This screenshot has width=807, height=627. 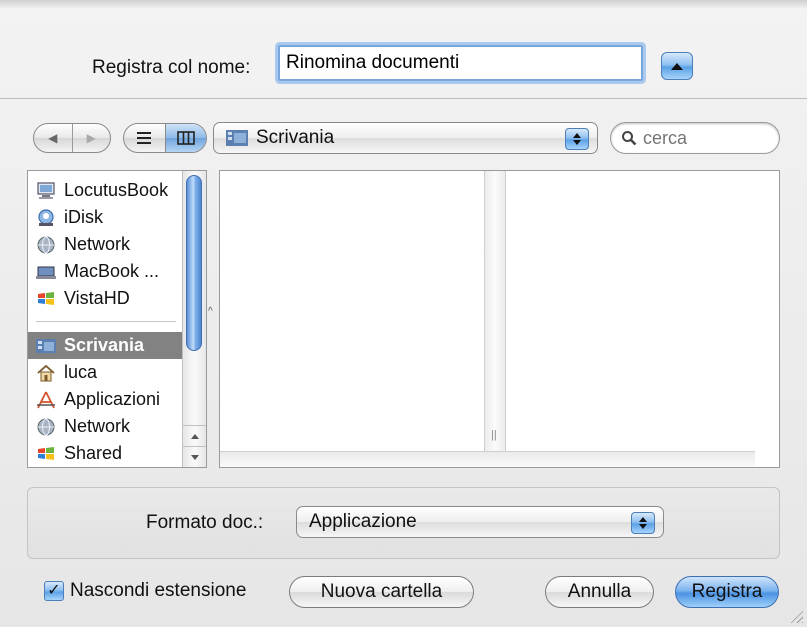 I want to click on view-mode-control, so click(x=165, y=138).